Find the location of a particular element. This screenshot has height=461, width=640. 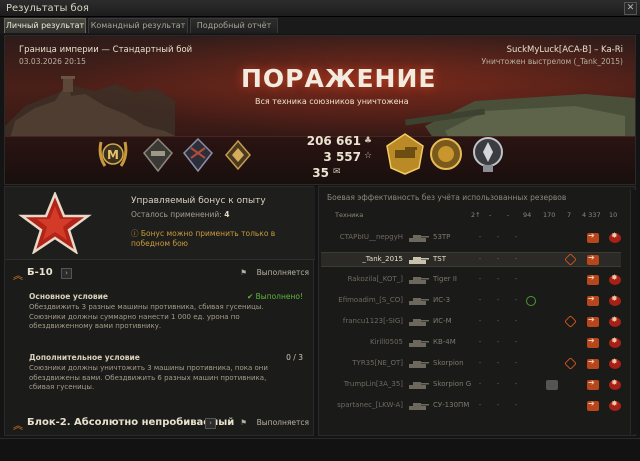

scrollbar is located at coordinates (634, 312).